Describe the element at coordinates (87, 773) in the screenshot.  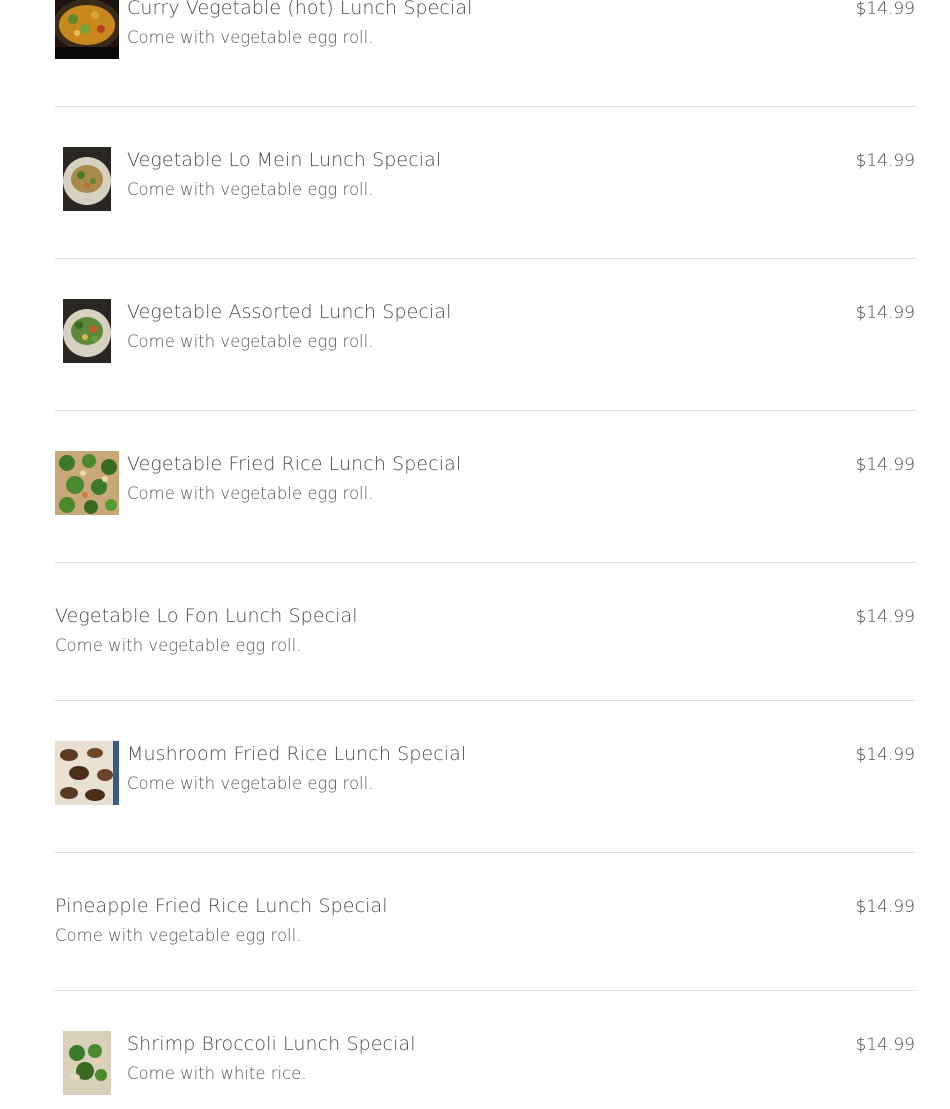
I see `mushroom-fried-rice-photo` at that location.